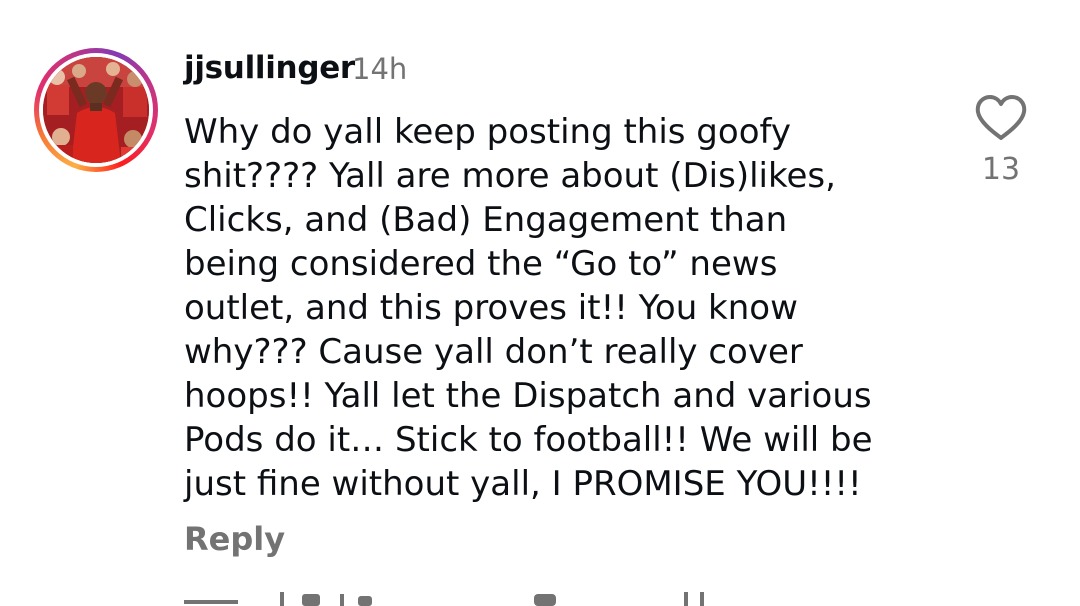 This screenshot has height=606, width=1080. What do you see at coordinates (486, 220) in the screenshot?
I see `comment-text-line: Clicks, and (Bad) Engagement than` at bounding box center [486, 220].